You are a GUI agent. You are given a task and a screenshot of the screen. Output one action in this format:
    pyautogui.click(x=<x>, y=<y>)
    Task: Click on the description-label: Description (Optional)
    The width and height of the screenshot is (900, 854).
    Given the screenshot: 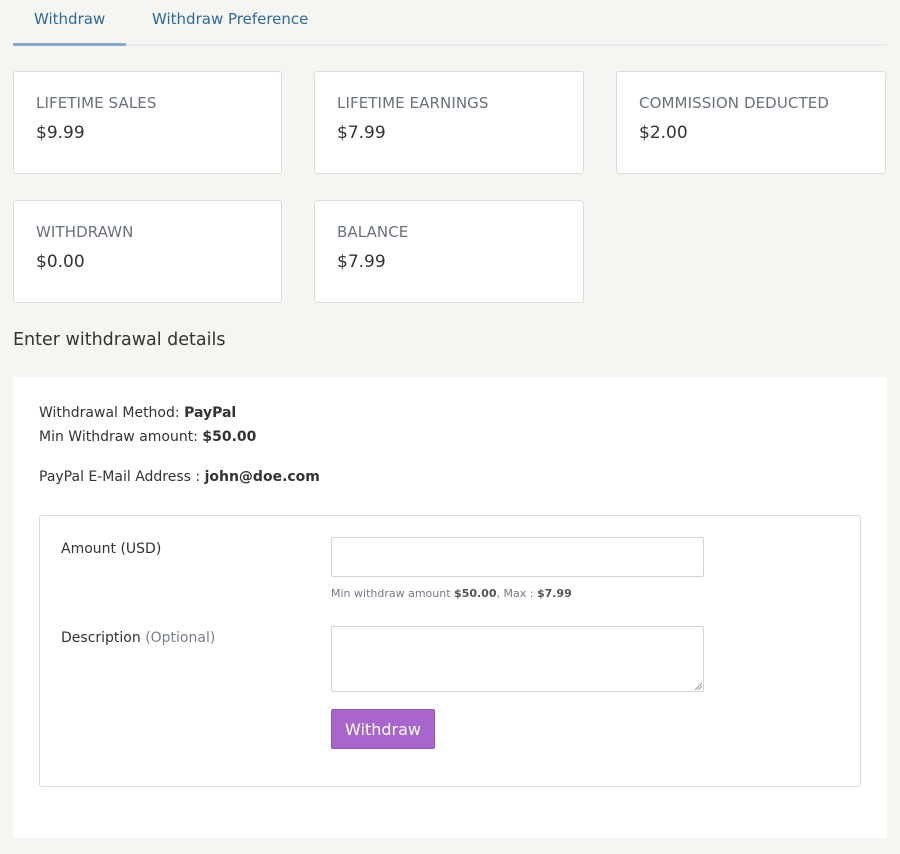 What is the action you would take?
    pyautogui.click(x=138, y=638)
    